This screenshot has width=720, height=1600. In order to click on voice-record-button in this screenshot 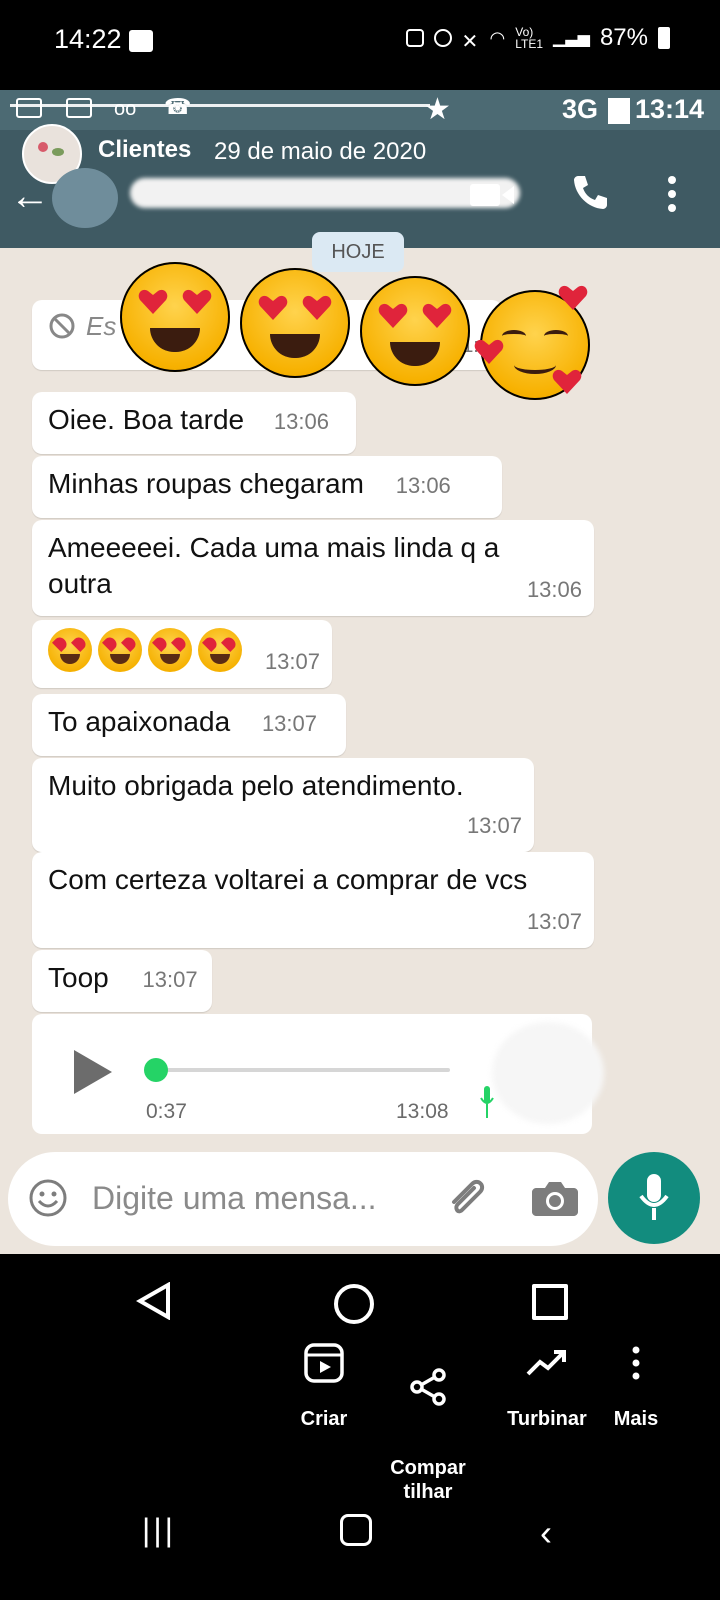, I will do `click(654, 1198)`.